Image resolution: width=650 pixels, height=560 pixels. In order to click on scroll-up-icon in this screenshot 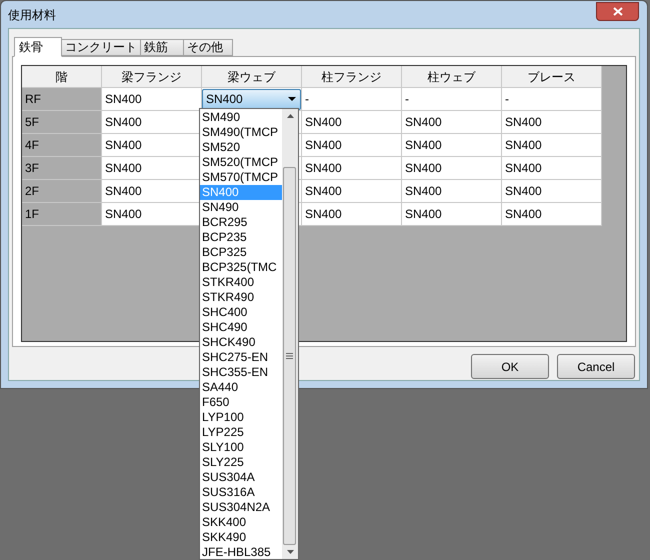, I will do `click(290, 116)`.